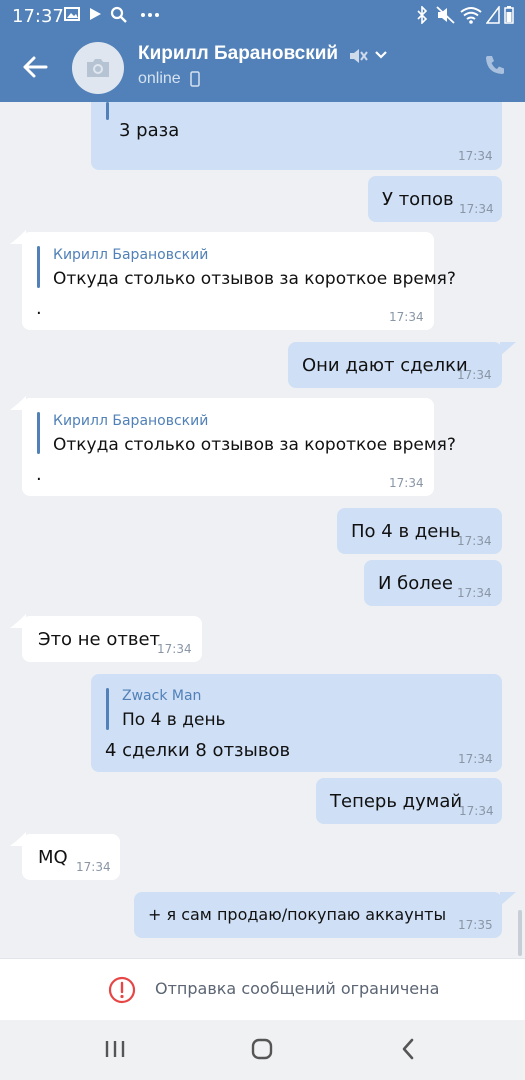  What do you see at coordinates (409, 801) in the screenshot?
I see `message-outgoing: Теперь думай 17:34` at bounding box center [409, 801].